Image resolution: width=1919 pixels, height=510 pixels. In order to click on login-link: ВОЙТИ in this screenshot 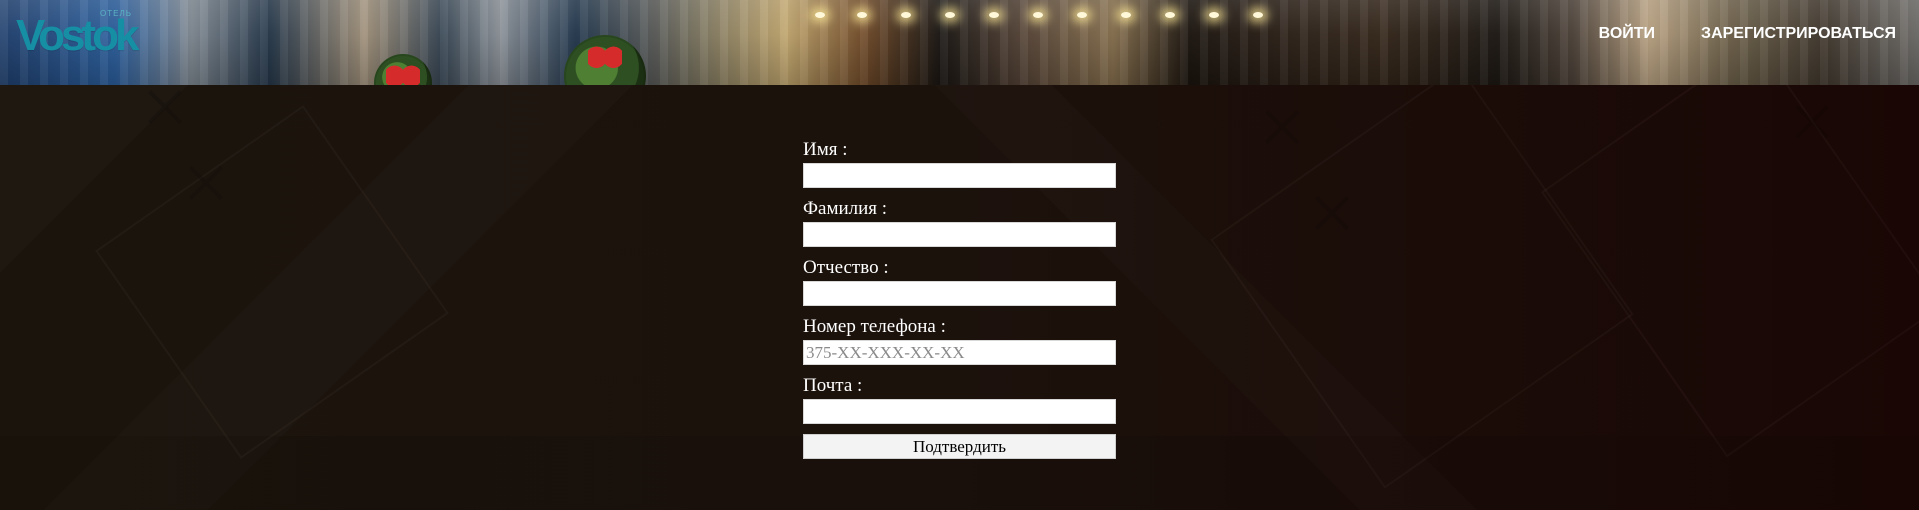, I will do `click(1627, 34)`.